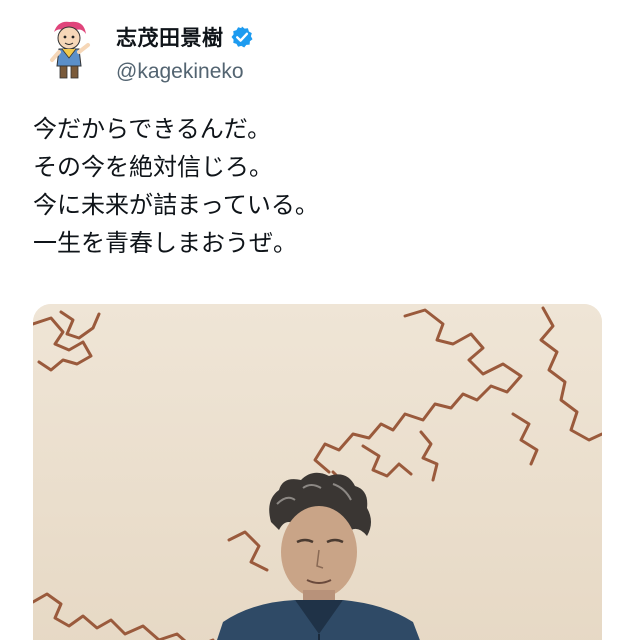  I want to click on tweet-text-line: 今に未来が詰まっている。, so click(176, 205).